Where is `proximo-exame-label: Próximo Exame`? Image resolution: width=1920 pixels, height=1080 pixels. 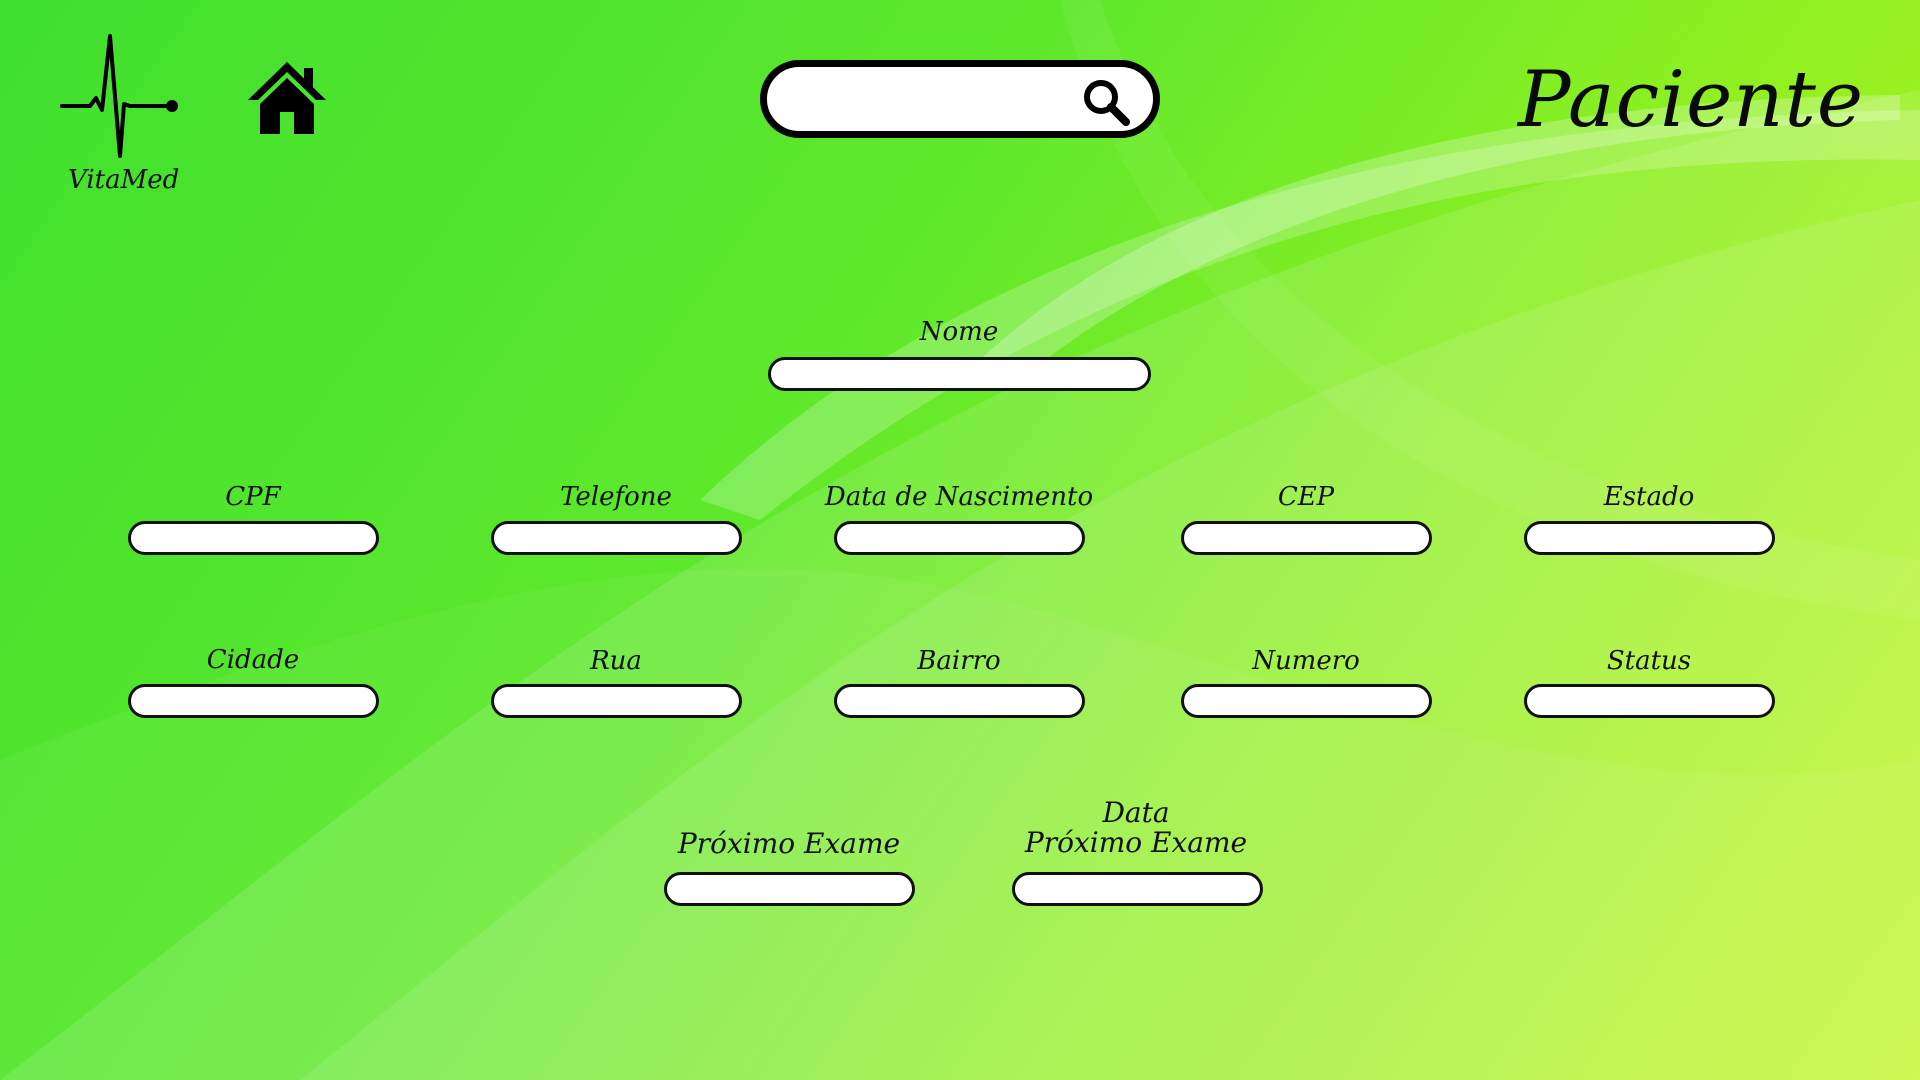 proximo-exame-label: Próximo Exame is located at coordinates (789, 843).